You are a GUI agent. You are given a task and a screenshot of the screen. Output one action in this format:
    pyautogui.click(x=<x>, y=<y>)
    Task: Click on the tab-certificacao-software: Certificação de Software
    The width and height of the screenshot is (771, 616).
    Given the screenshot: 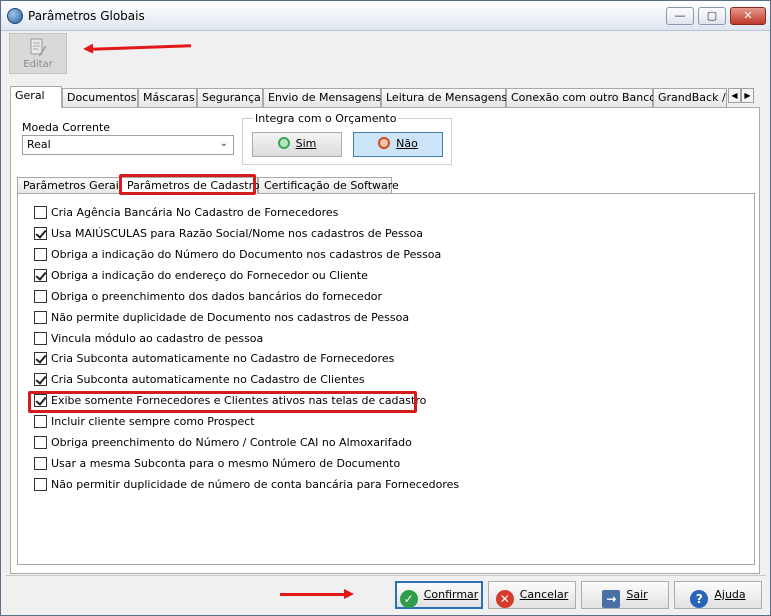 What is the action you would take?
    pyautogui.click(x=328, y=185)
    